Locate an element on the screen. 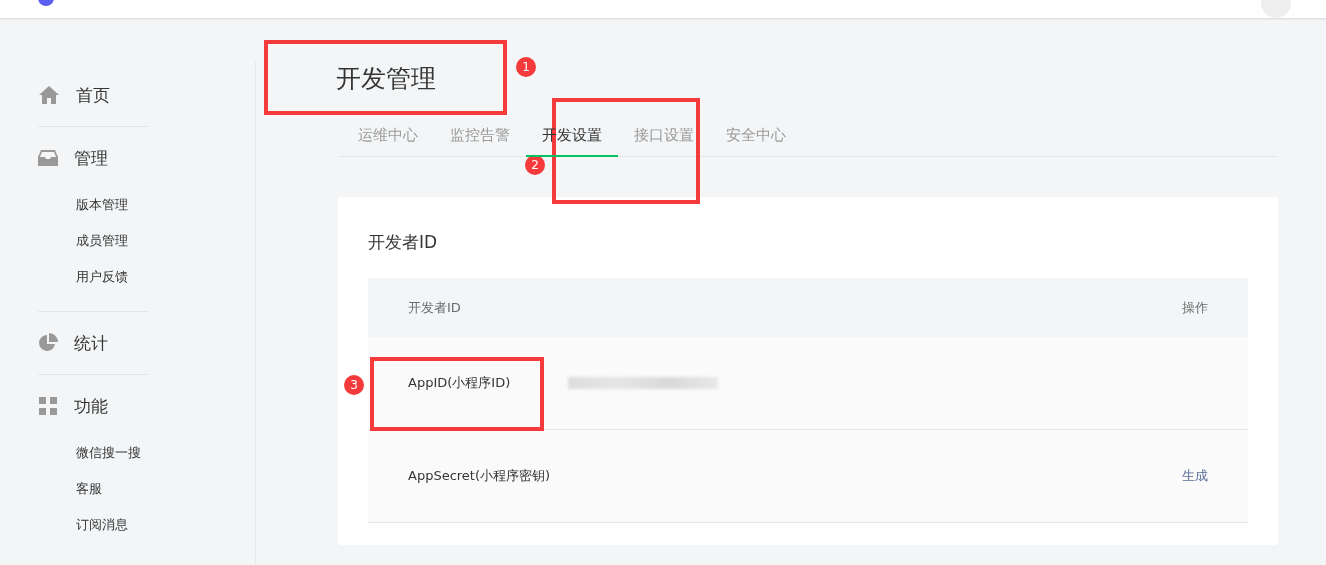 Image resolution: width=1326 pixels, height=565 pixels. column-header: 开发者ID is located at coordinates (434, 307).